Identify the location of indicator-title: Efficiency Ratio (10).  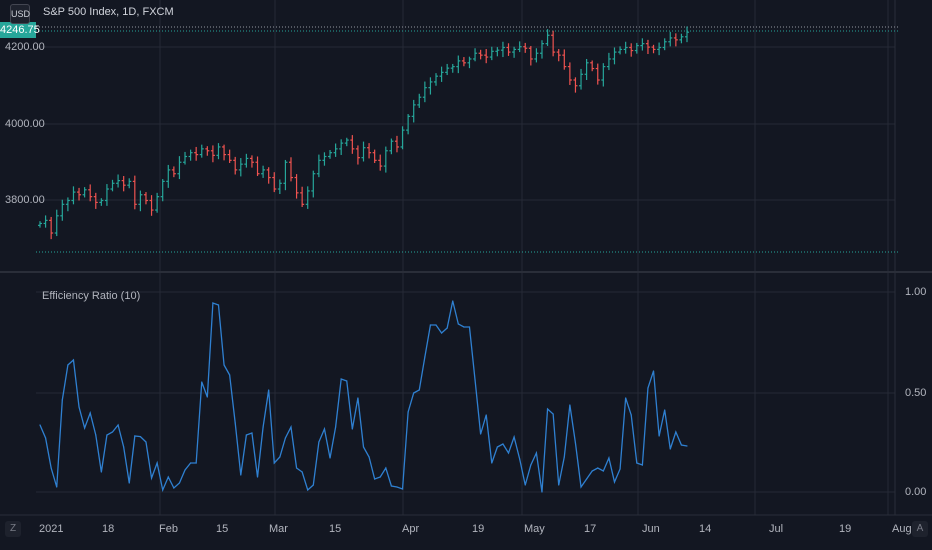
(91, 296).